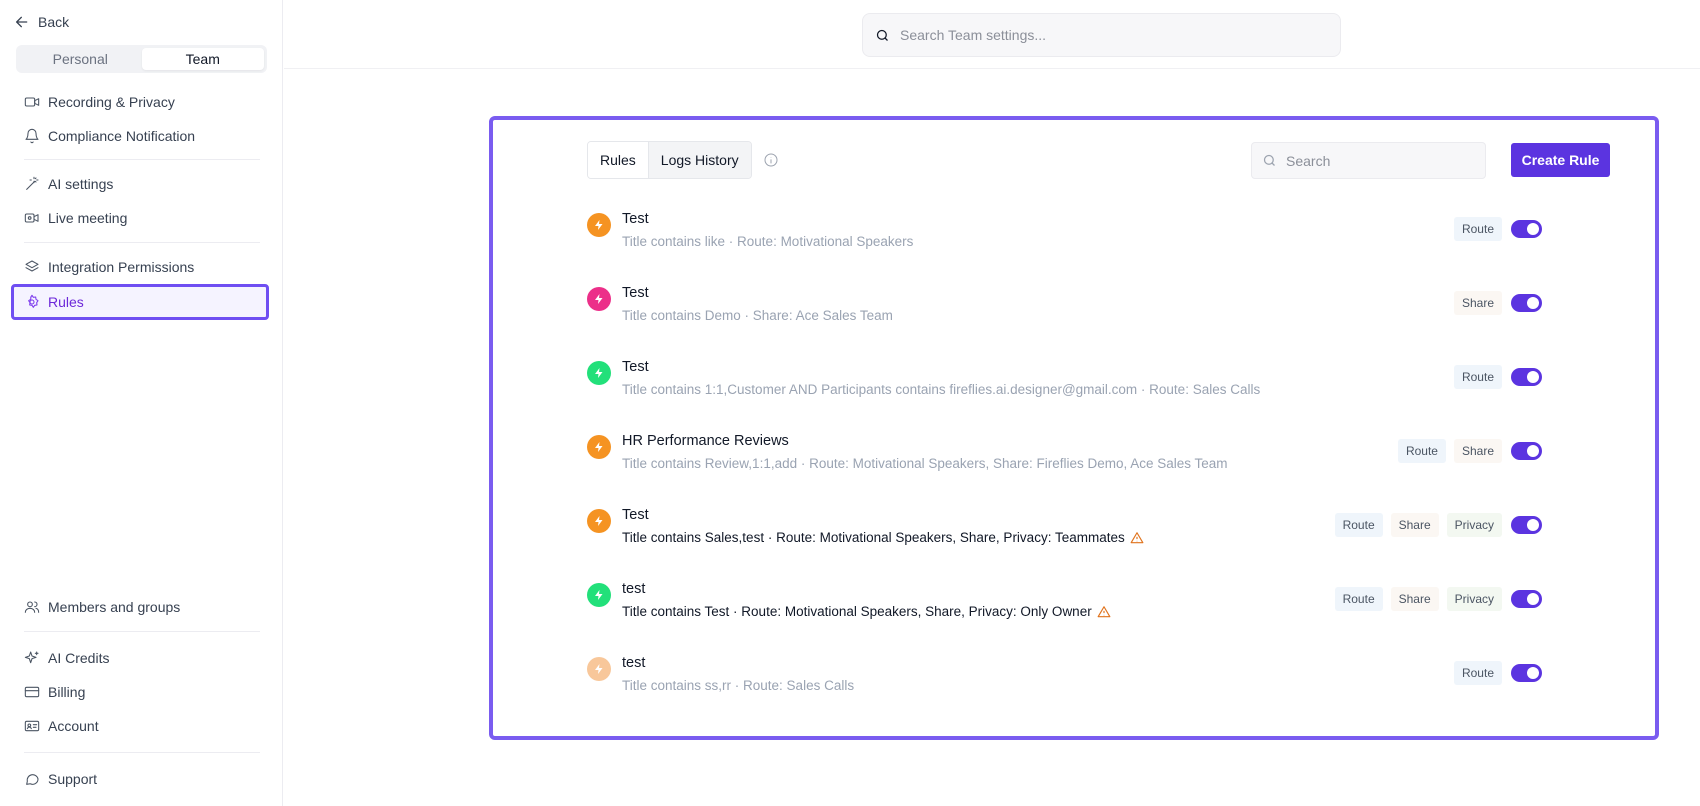 Image resolution: width=1700 pixels, height=806 pixels. I want to click on scope-team: Team, so click(202, 59).